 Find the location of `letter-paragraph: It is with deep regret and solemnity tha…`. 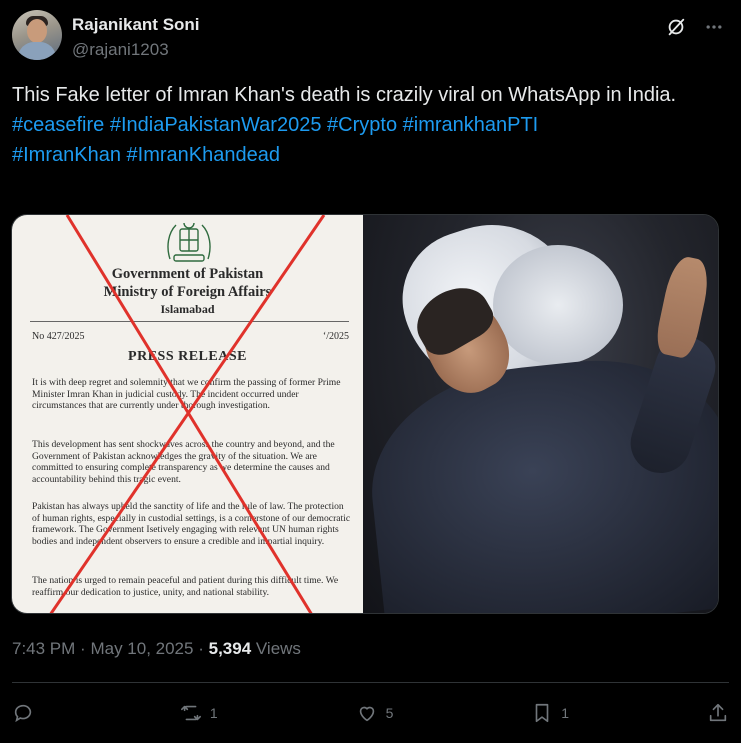

letter-paragraph: It is with deep regret and solemnity tha… is located at coordinates (186, 394).